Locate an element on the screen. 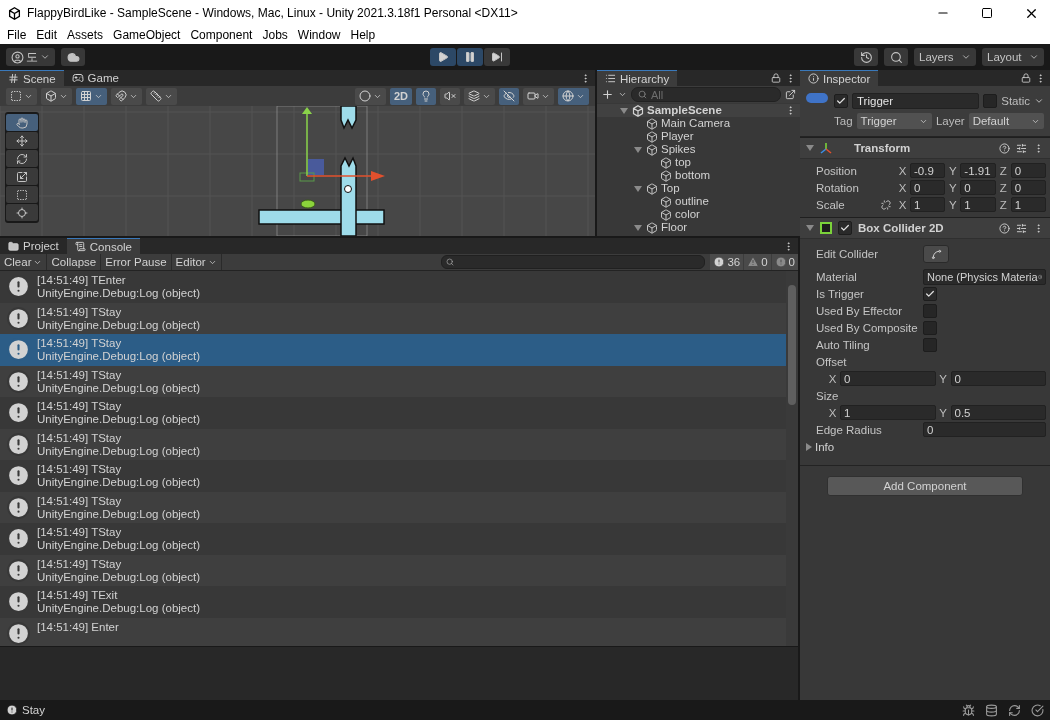 Image resolution: width=1050 pixels, height=720 pixels. move-tool is located at coordinates (22, 140).